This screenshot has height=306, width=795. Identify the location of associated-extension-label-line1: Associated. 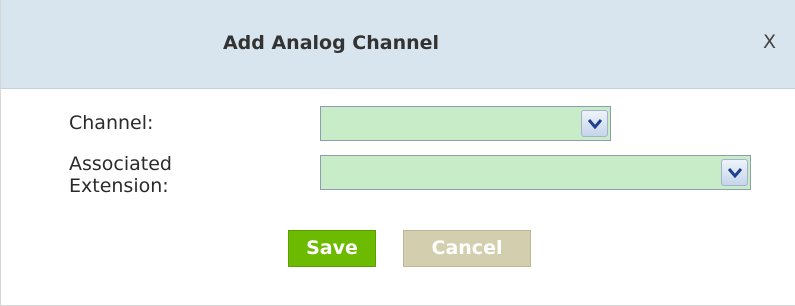
(120, 164).